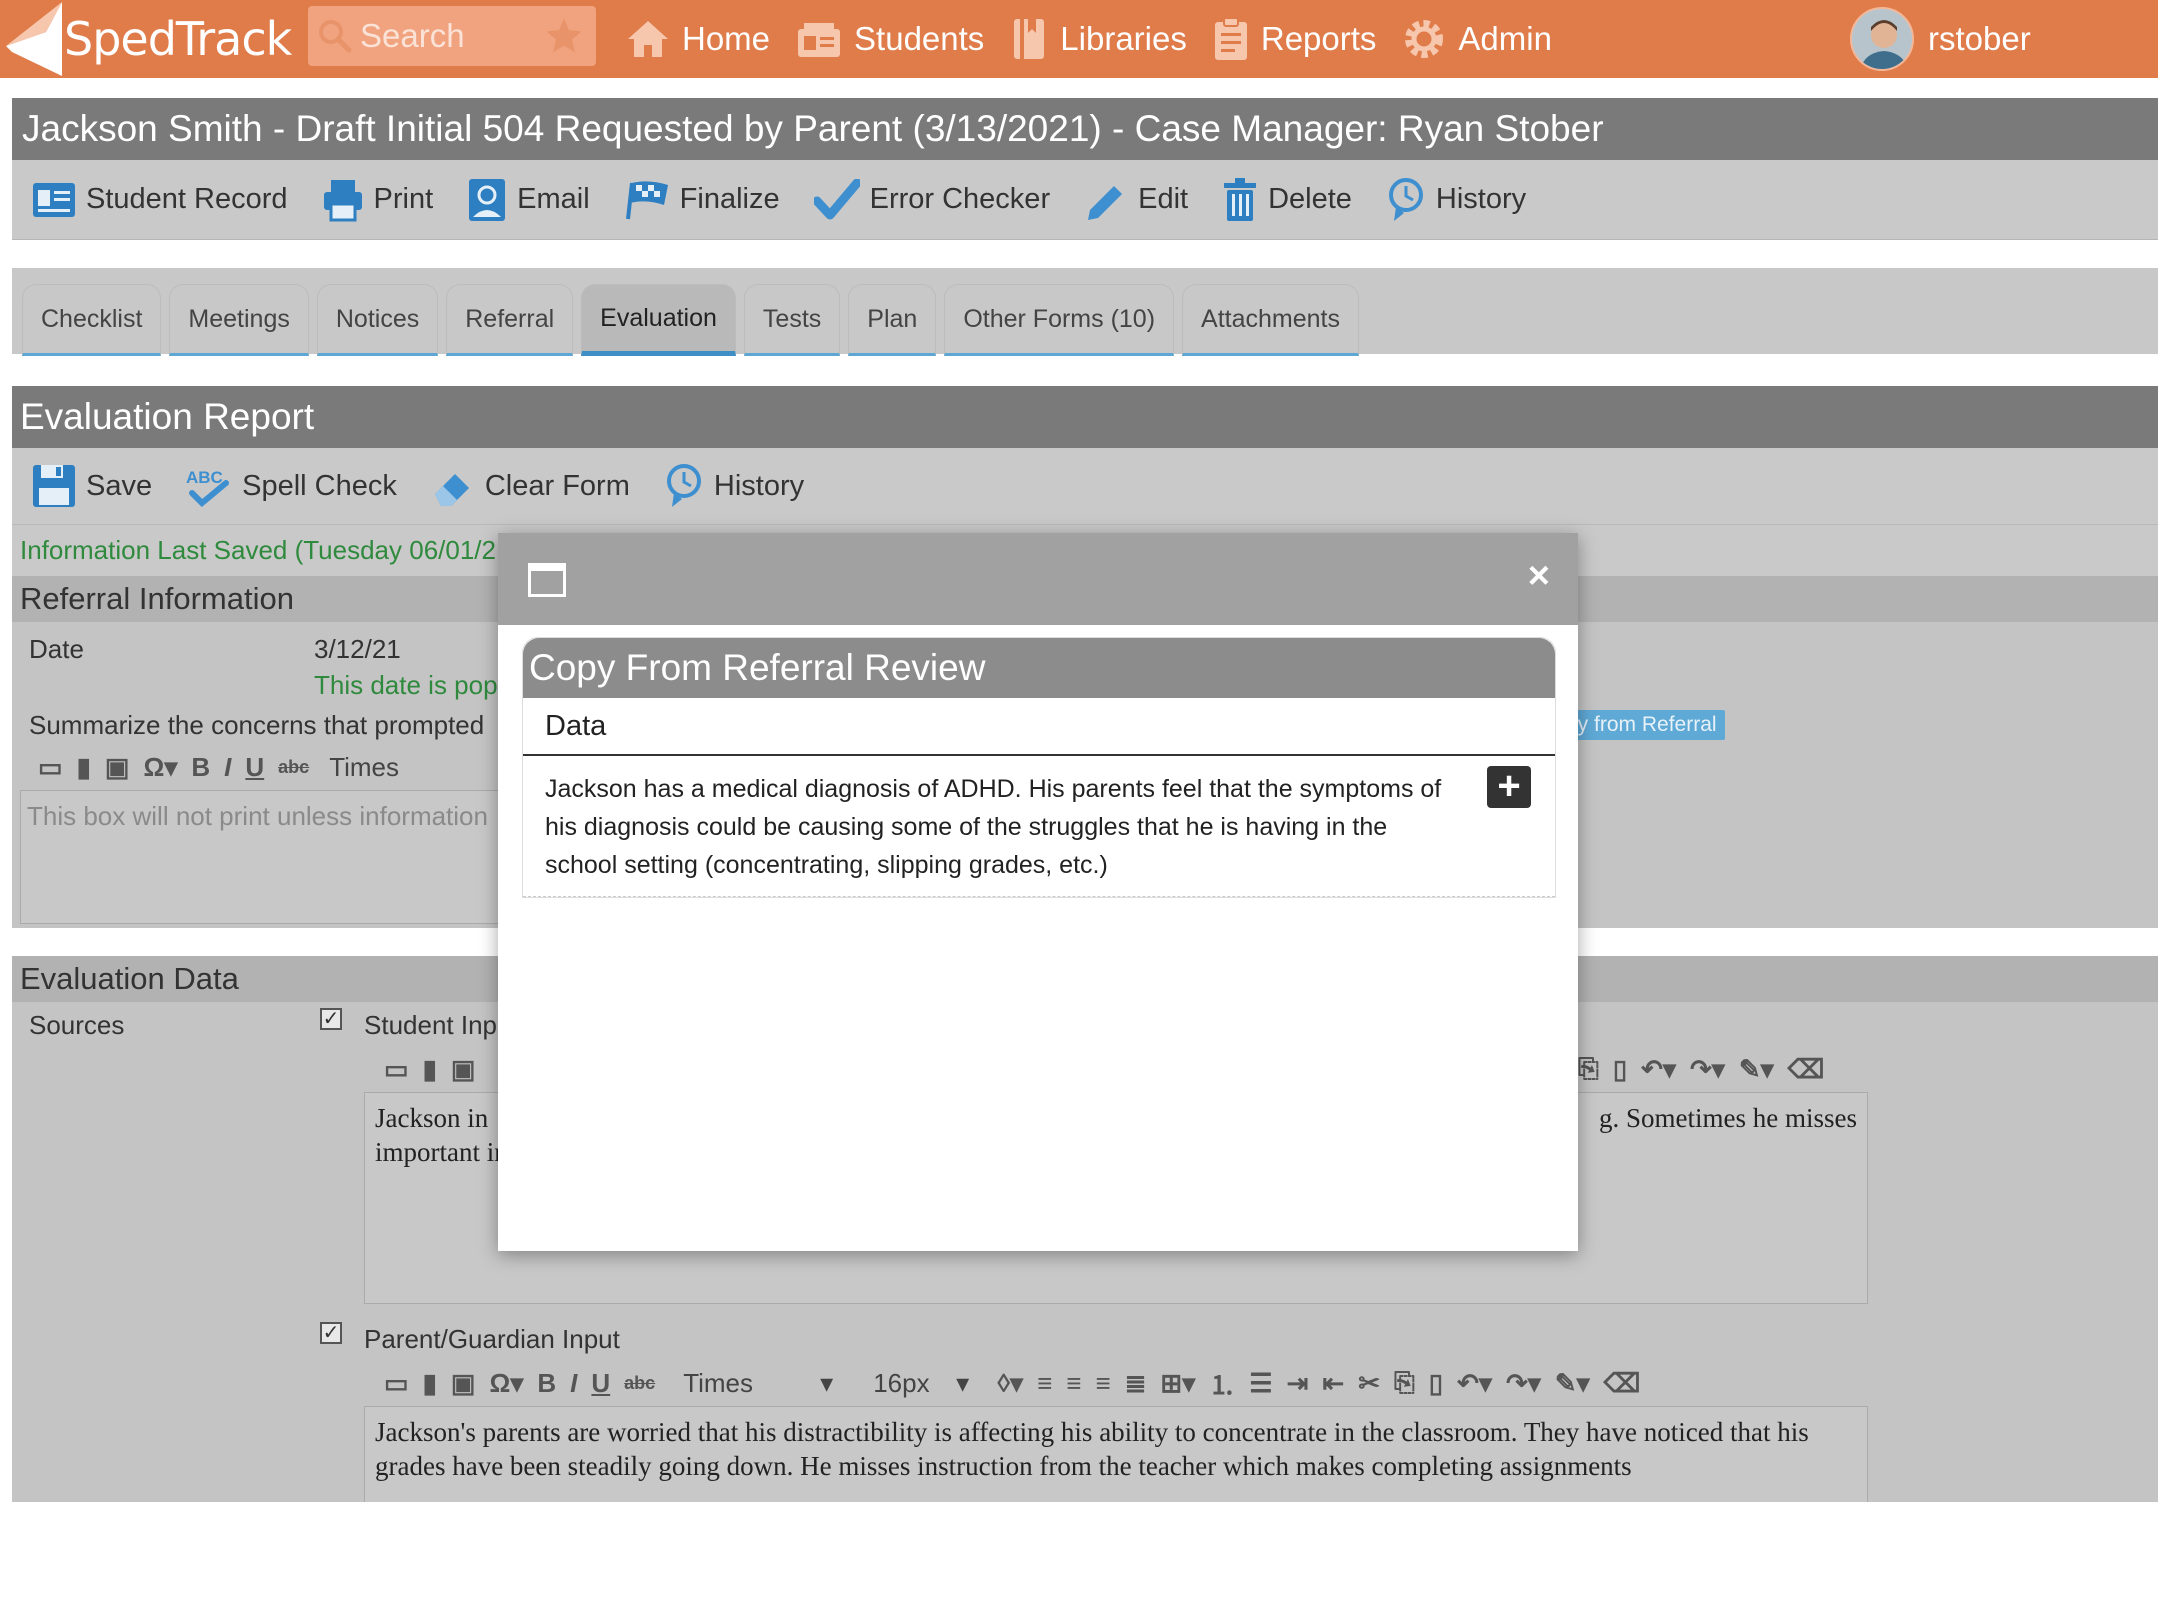  Describe the element at coordinates (1404, 1383) in the screenshot. I see `copy-icon: ⎘` at that location.